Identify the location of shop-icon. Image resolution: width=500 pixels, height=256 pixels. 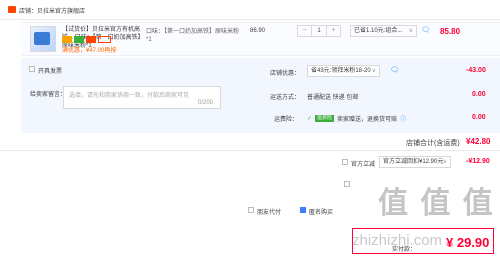
(12, 9).